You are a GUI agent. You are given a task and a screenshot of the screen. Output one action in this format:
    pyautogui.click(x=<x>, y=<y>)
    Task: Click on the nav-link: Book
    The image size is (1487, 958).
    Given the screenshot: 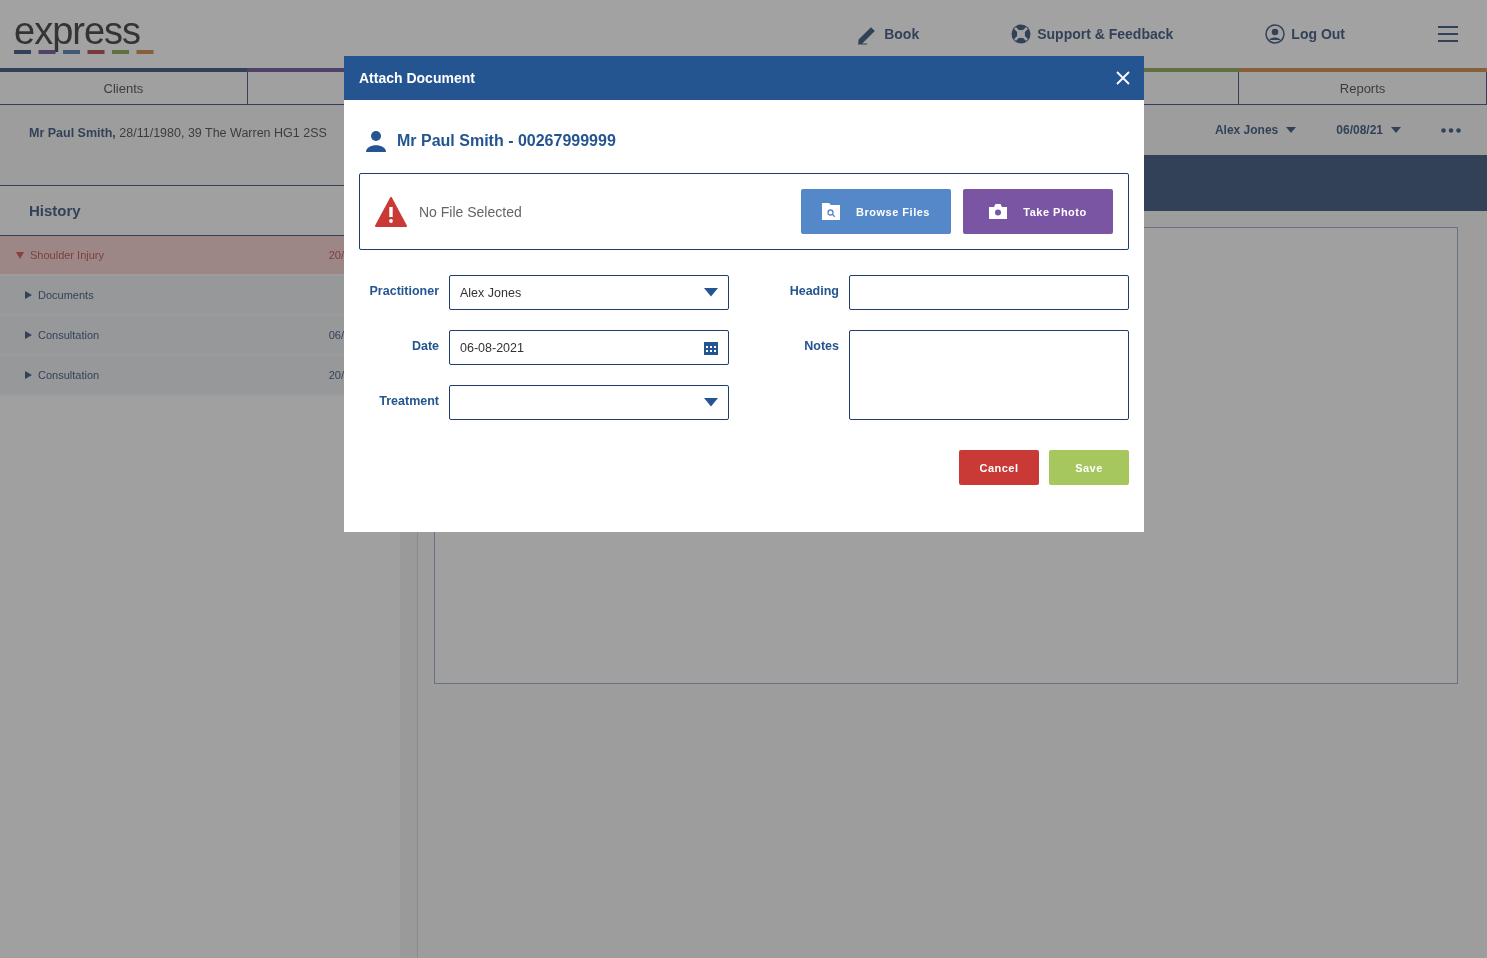 What is the action you would take?
    pyautogui.click(x=888, y=34)
    